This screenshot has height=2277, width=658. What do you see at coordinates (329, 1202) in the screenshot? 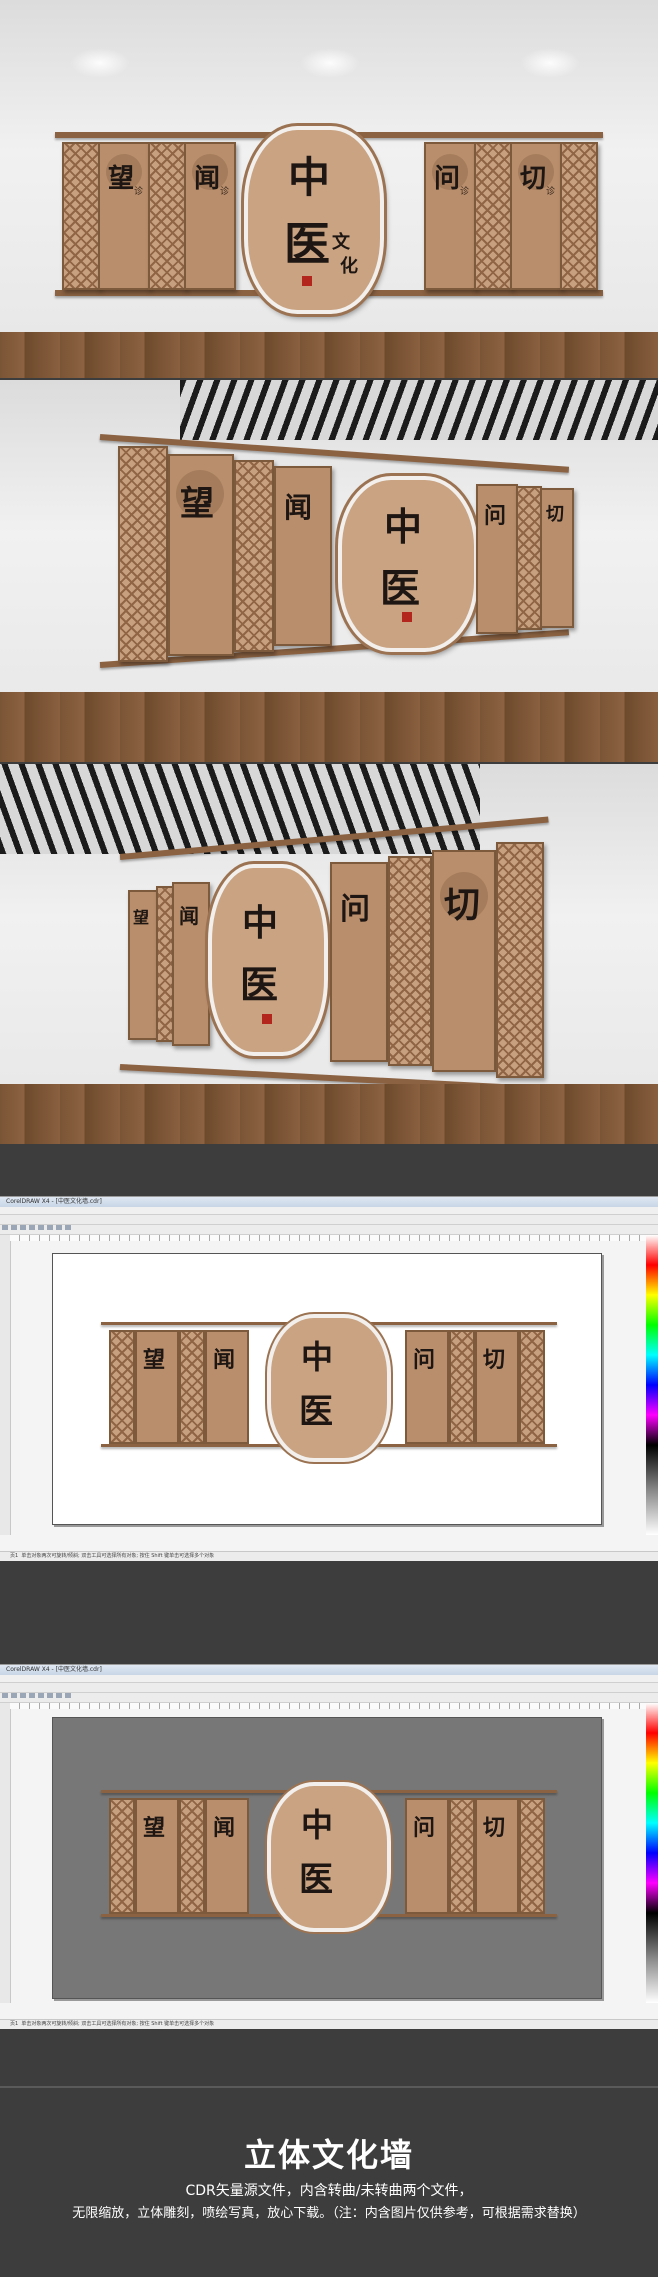
I see `editor-title-bar: CorelDRAW X4 - [中医文化墙.cdr]` at bounding box center [329, 1202].